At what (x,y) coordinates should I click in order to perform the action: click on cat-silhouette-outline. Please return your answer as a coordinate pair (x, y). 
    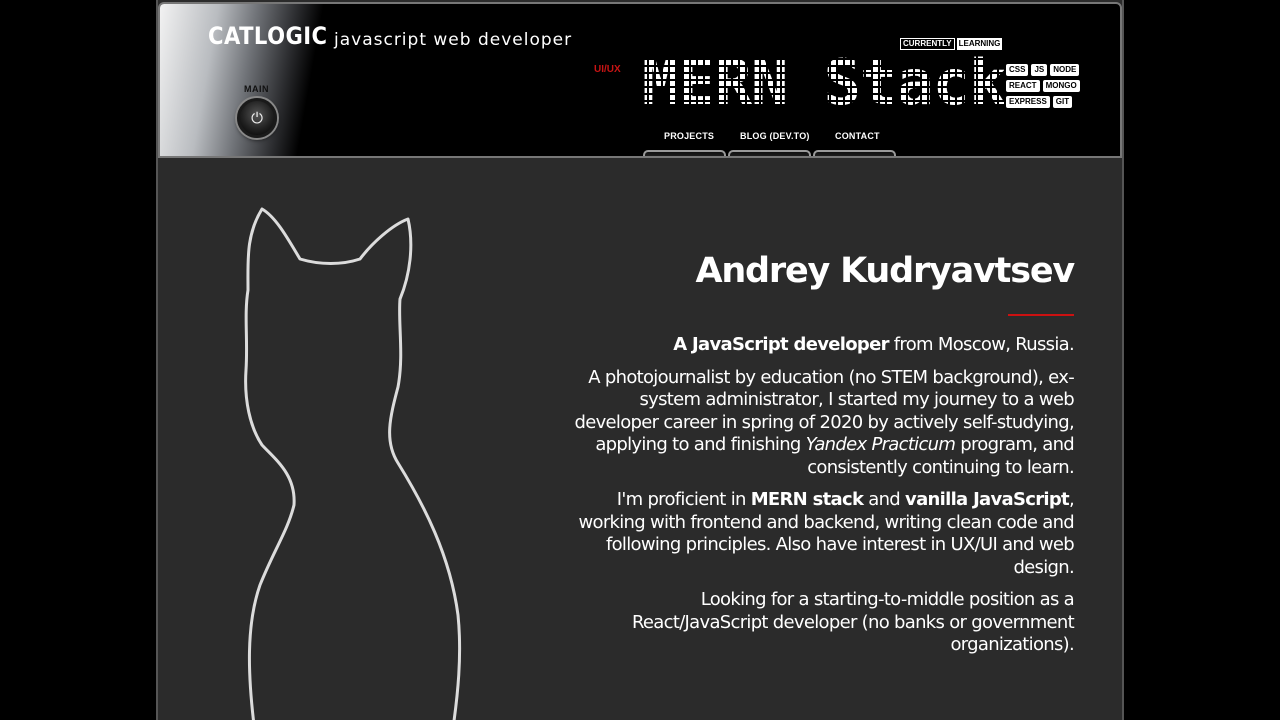
    Looking at the image, I should click on (353, 463).